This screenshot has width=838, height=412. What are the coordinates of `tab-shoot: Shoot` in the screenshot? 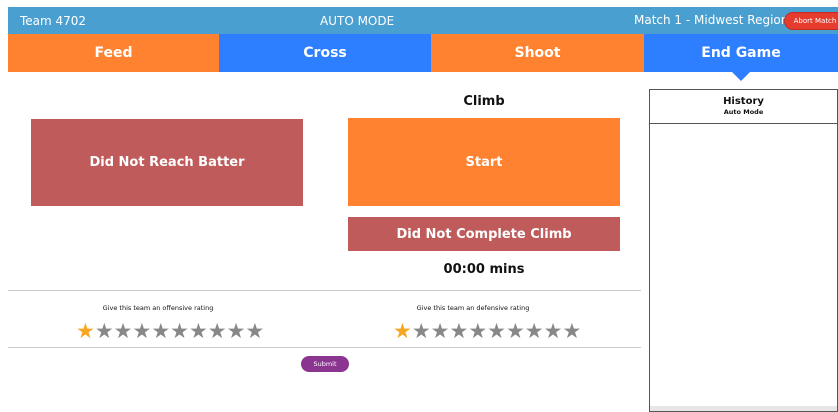 It's located at (537, 53).